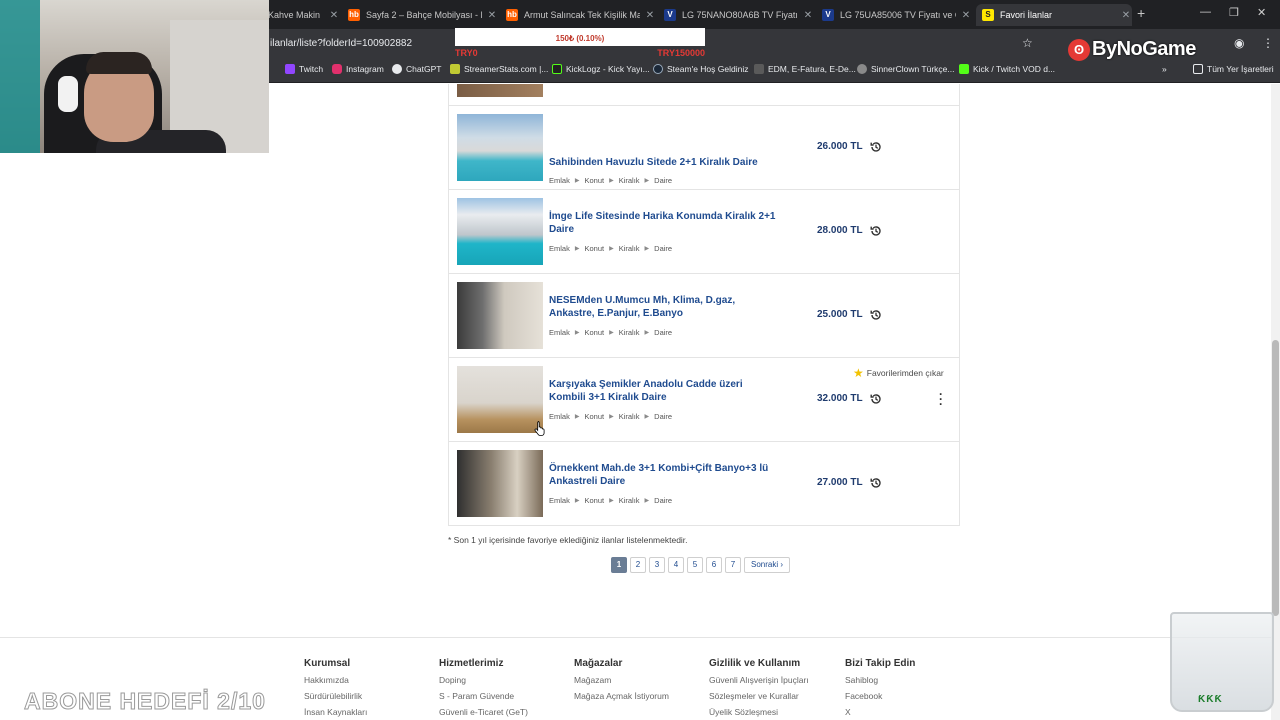 The height and width of the screenshot is (720, 1280). What do you see at coordinates (1233, 69) in the screenshot?
I see `bookmark-folder-all: Tüm Yer İşaretleri` at bounding box center [1233, 69].